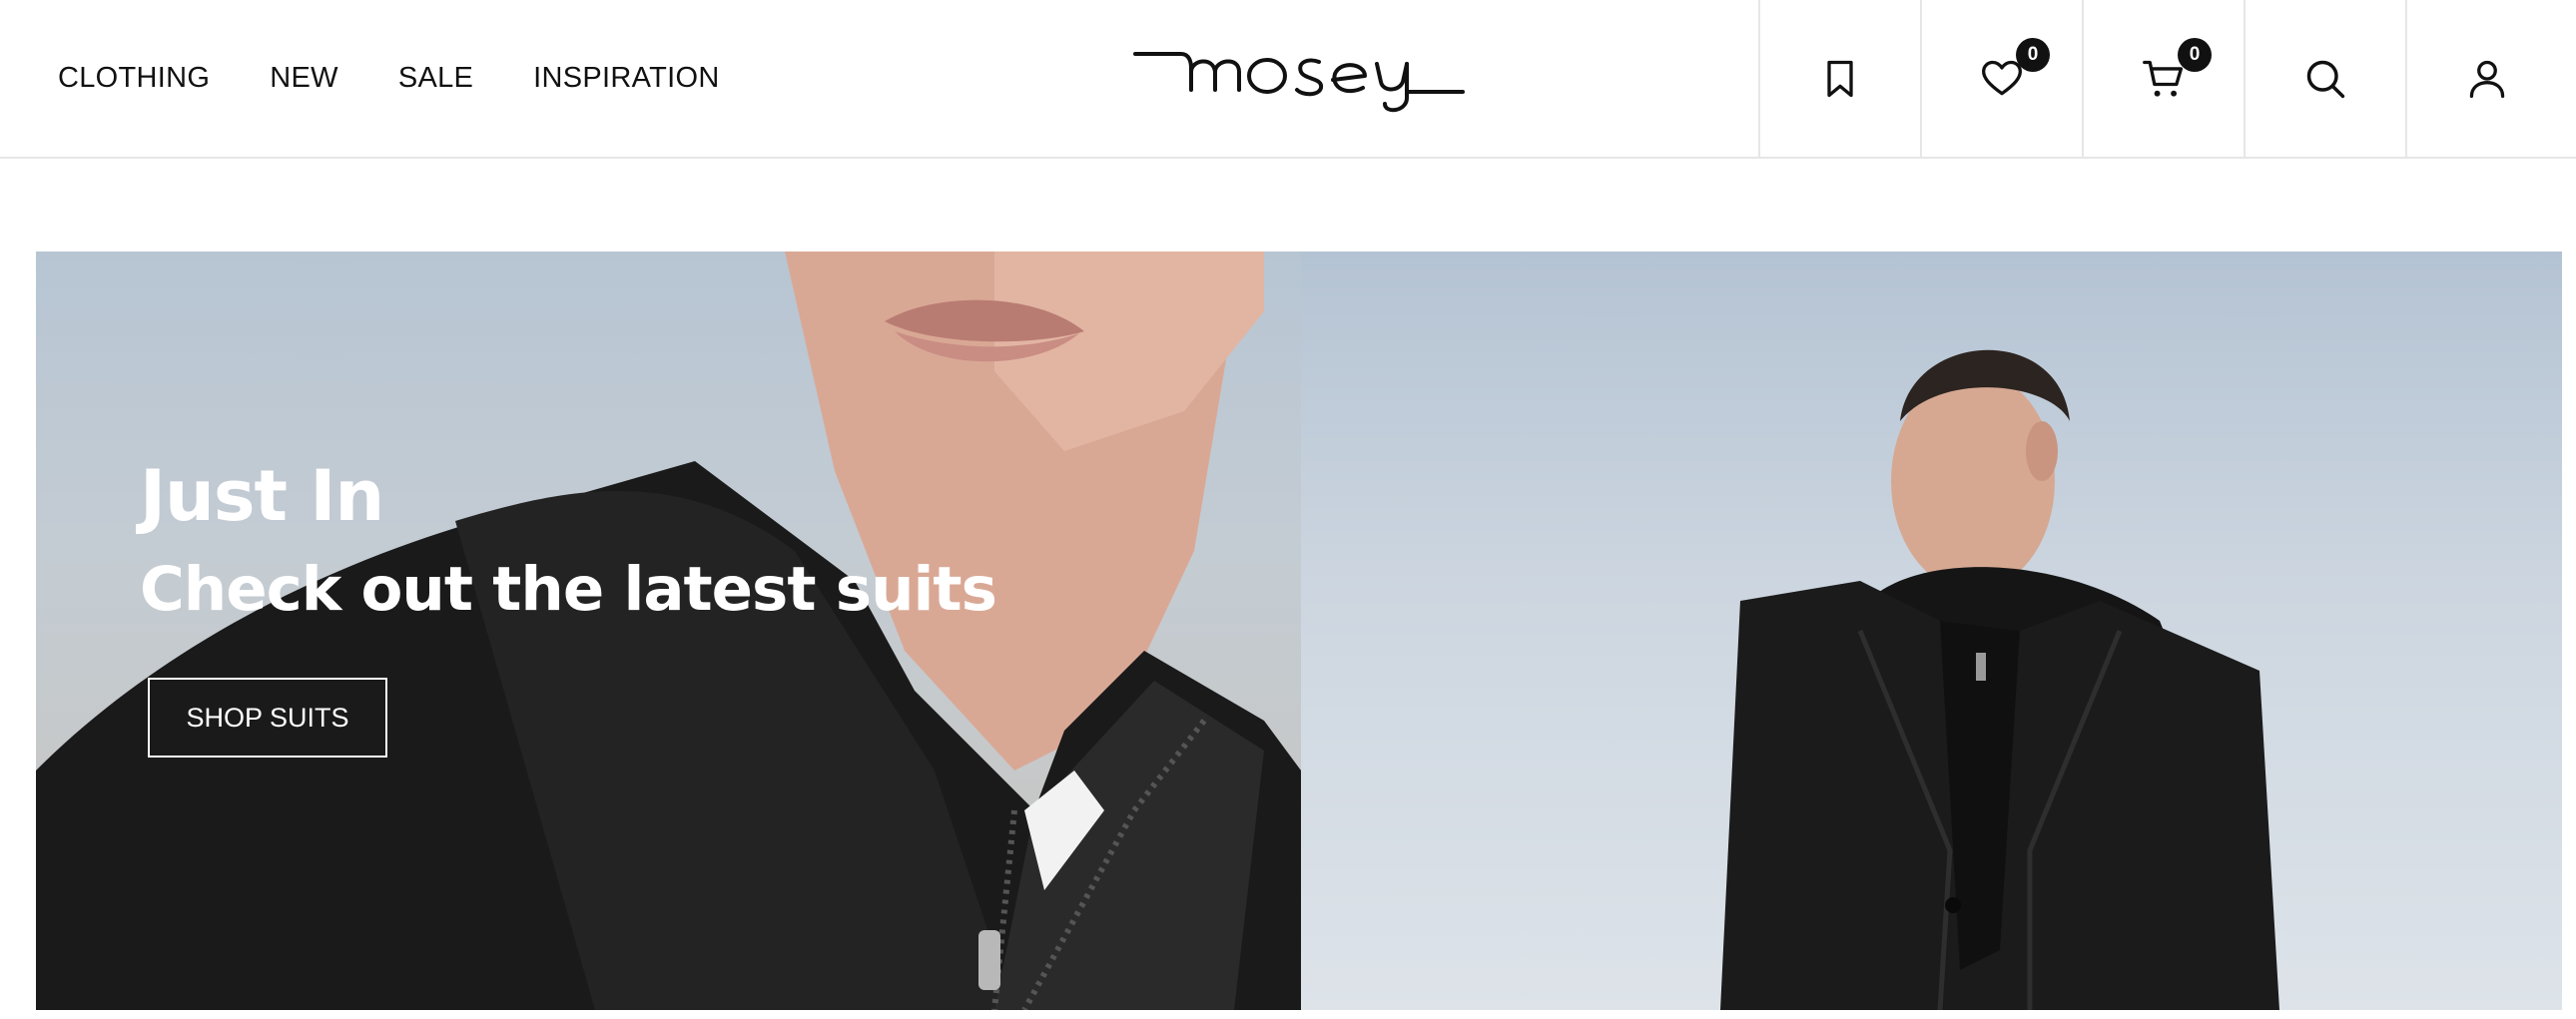 The height and width of the screenshot is (1019, 2576). What do you see at coordinates (568, 540) in the screenshot?
I see `hero-text: Just In Check out the latest suits` at bounding box center [568, 540].